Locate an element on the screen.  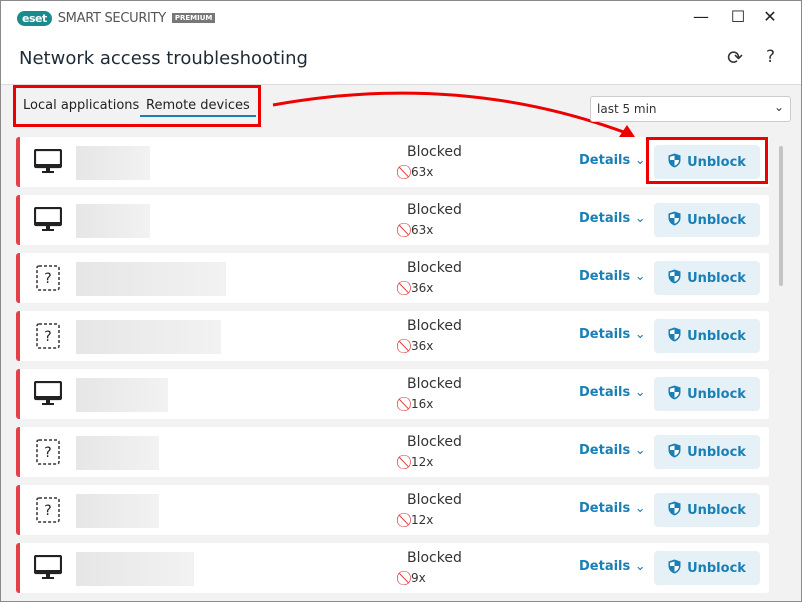
minimize-button: — is located at coordinates (701, 16).